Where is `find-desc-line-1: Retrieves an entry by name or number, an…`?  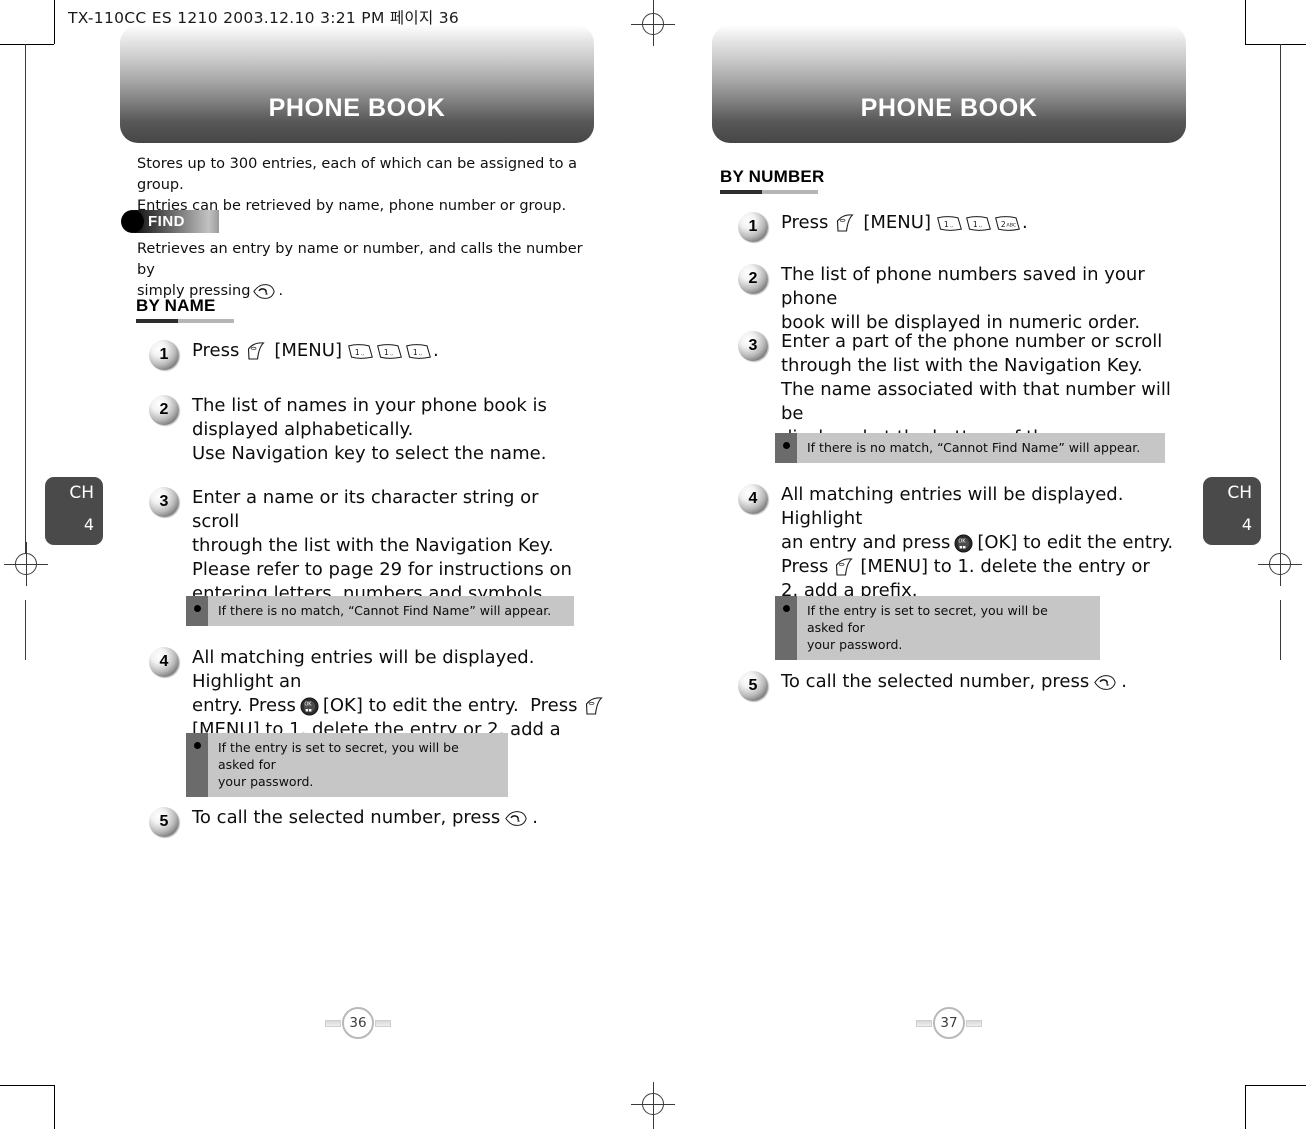 find-desc-line-1: Retrieves an entry by name or number, an… is located at coordinates (360, 259).